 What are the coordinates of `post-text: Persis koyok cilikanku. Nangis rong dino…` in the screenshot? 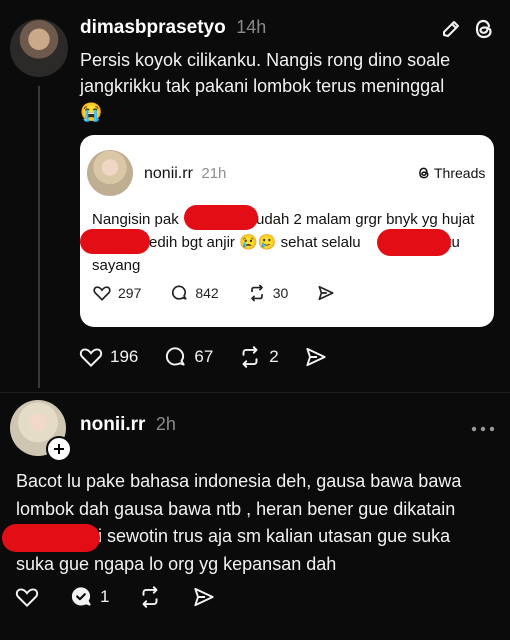 It's located at (280, 86).